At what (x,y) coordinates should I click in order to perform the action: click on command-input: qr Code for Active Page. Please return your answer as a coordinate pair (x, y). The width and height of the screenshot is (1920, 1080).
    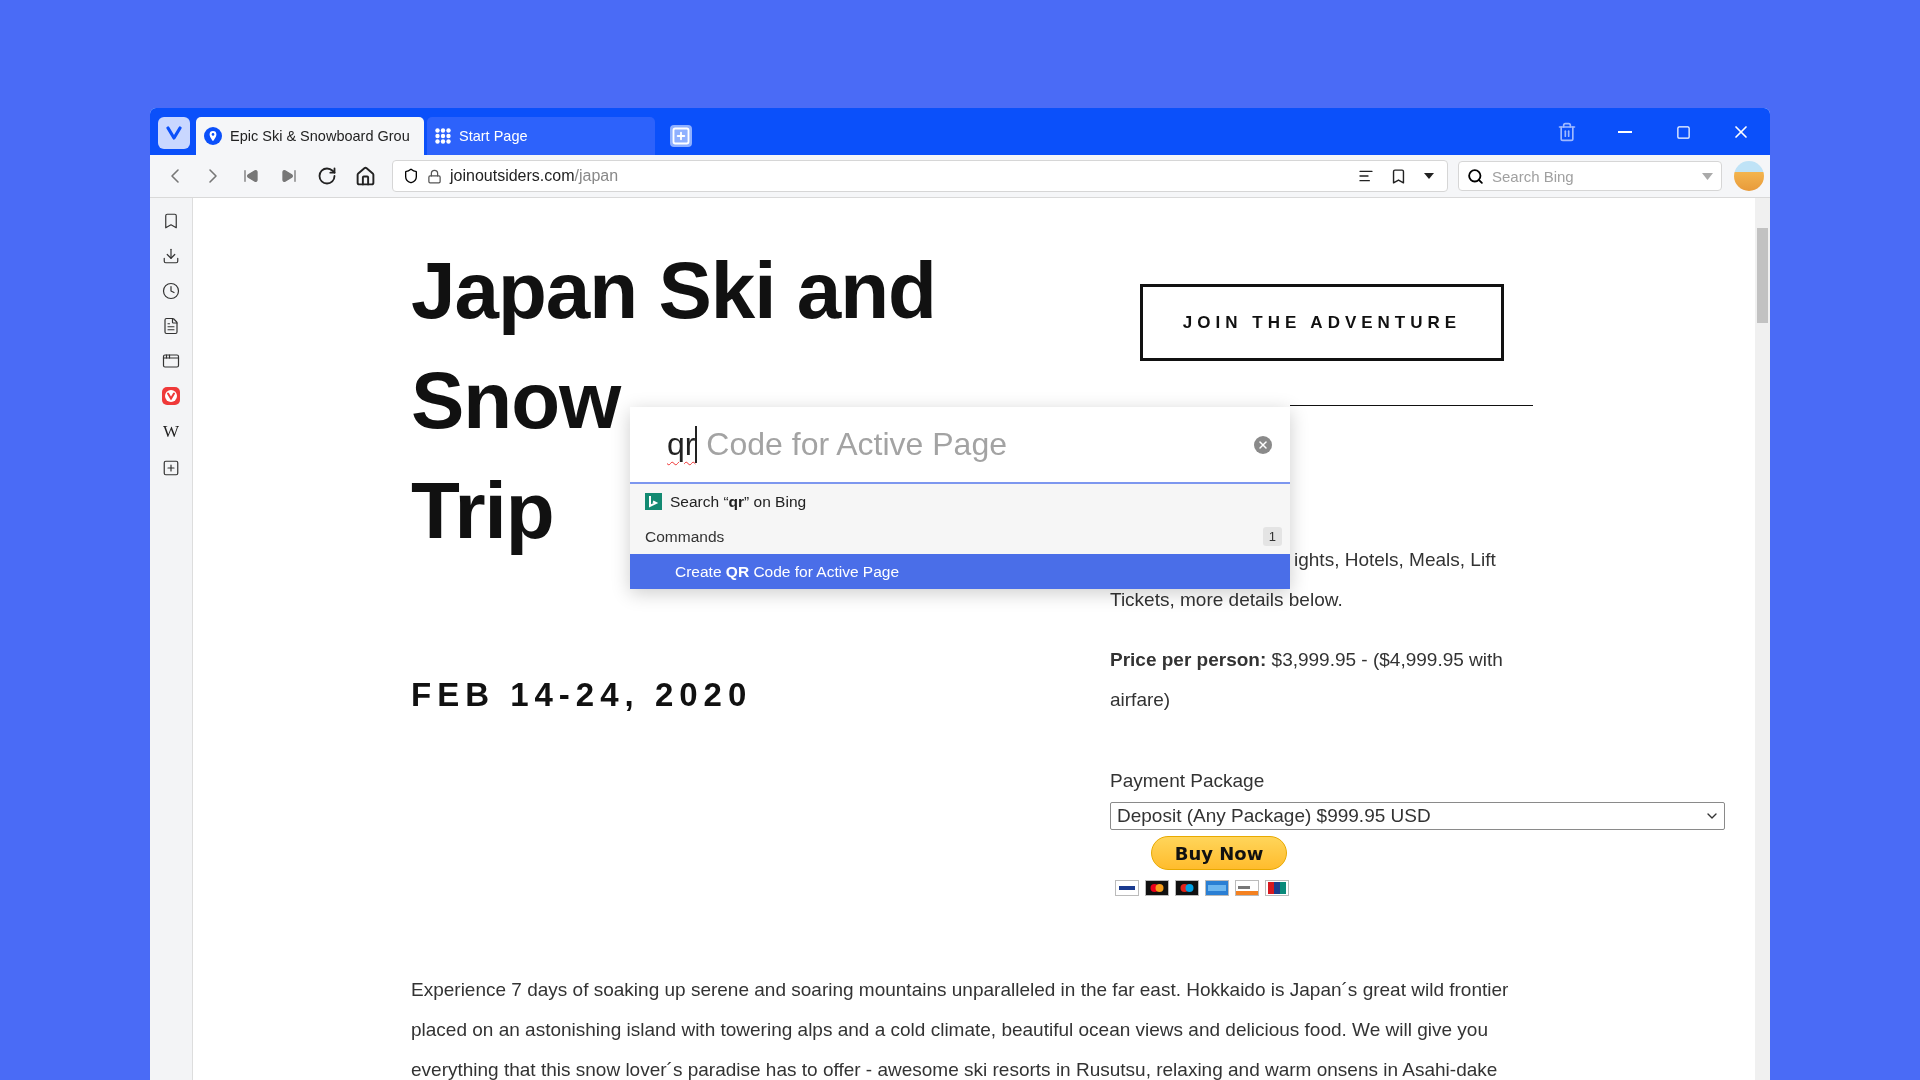
    Looking at the image, I should click on (960, 445).